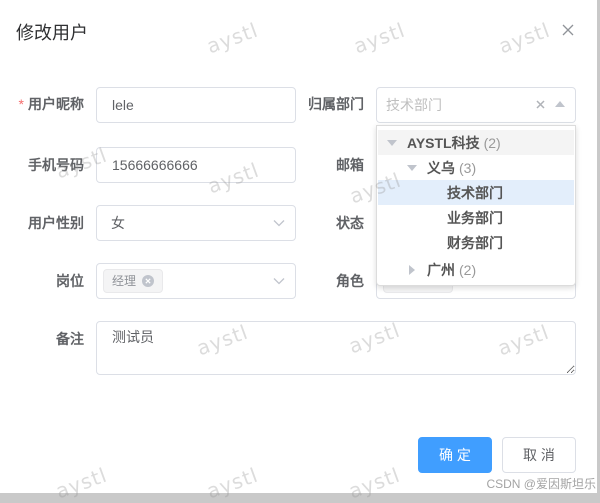  I want to click on tree-node-label: 业务部门, so click(475, 217).